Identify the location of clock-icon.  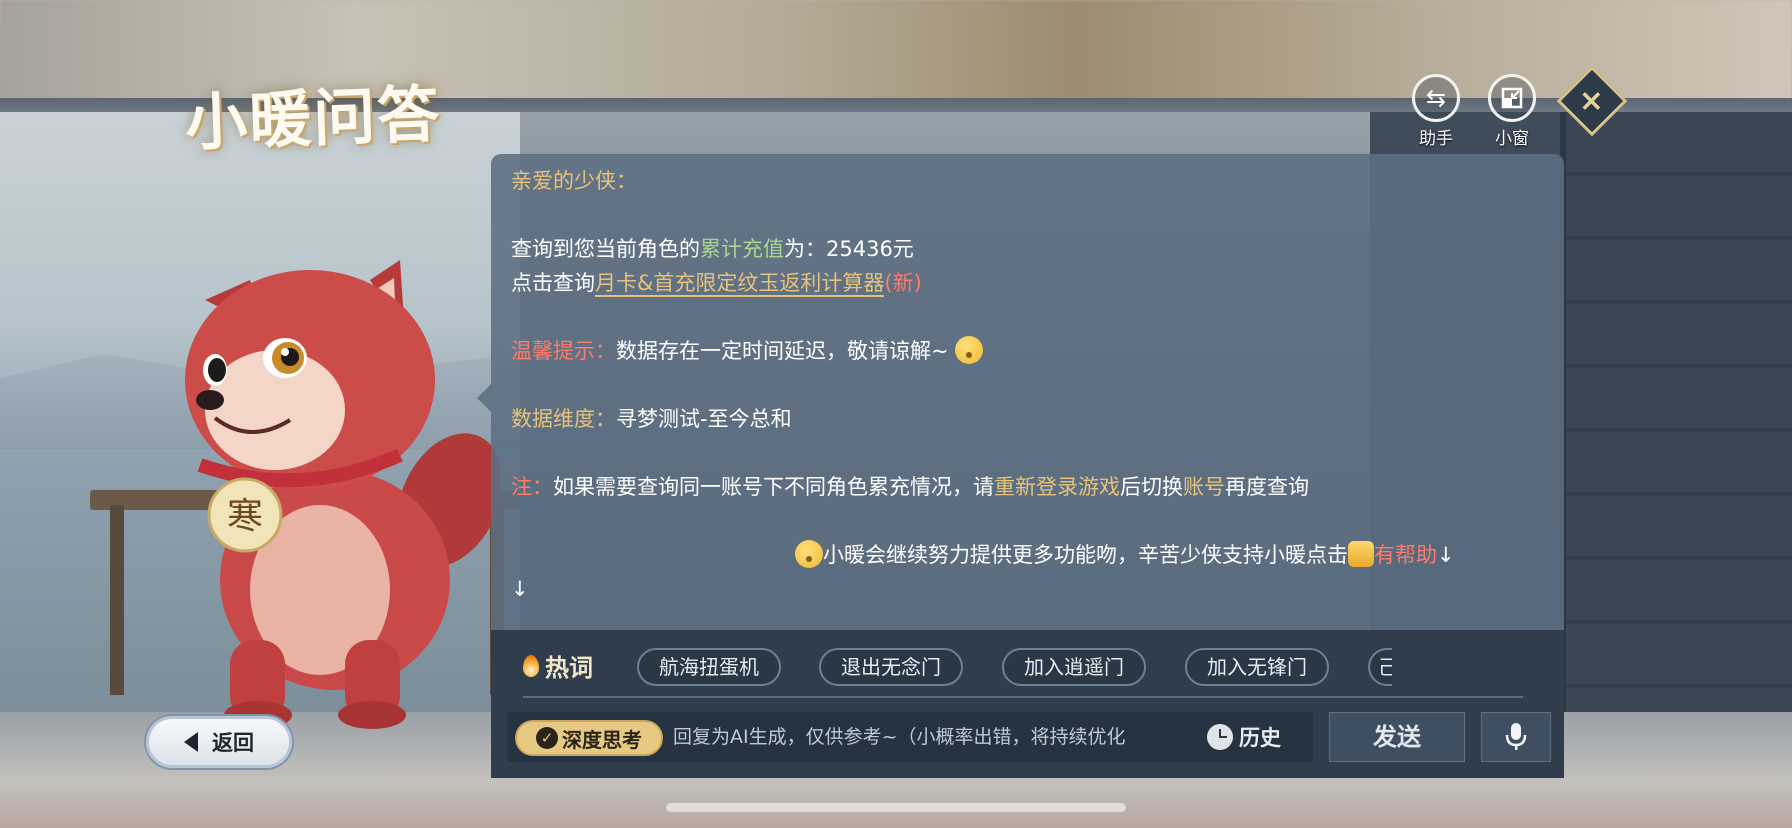
(1220, 737).